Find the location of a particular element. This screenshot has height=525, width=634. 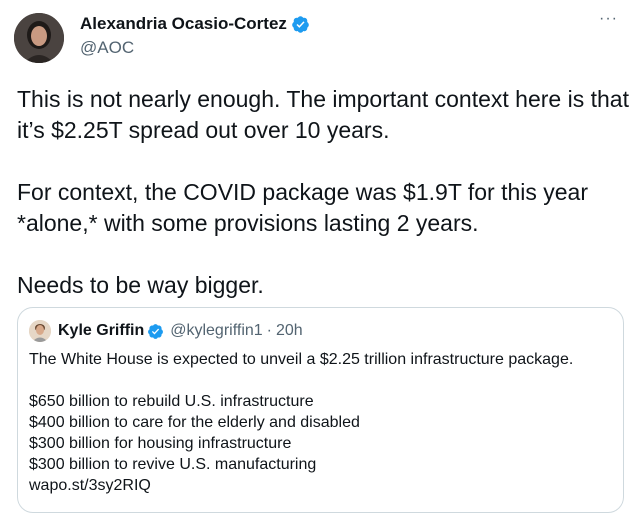

quoted-header: Kyle Griffin @kylegriffin1 · 20h is located at coordinates (180, 331).